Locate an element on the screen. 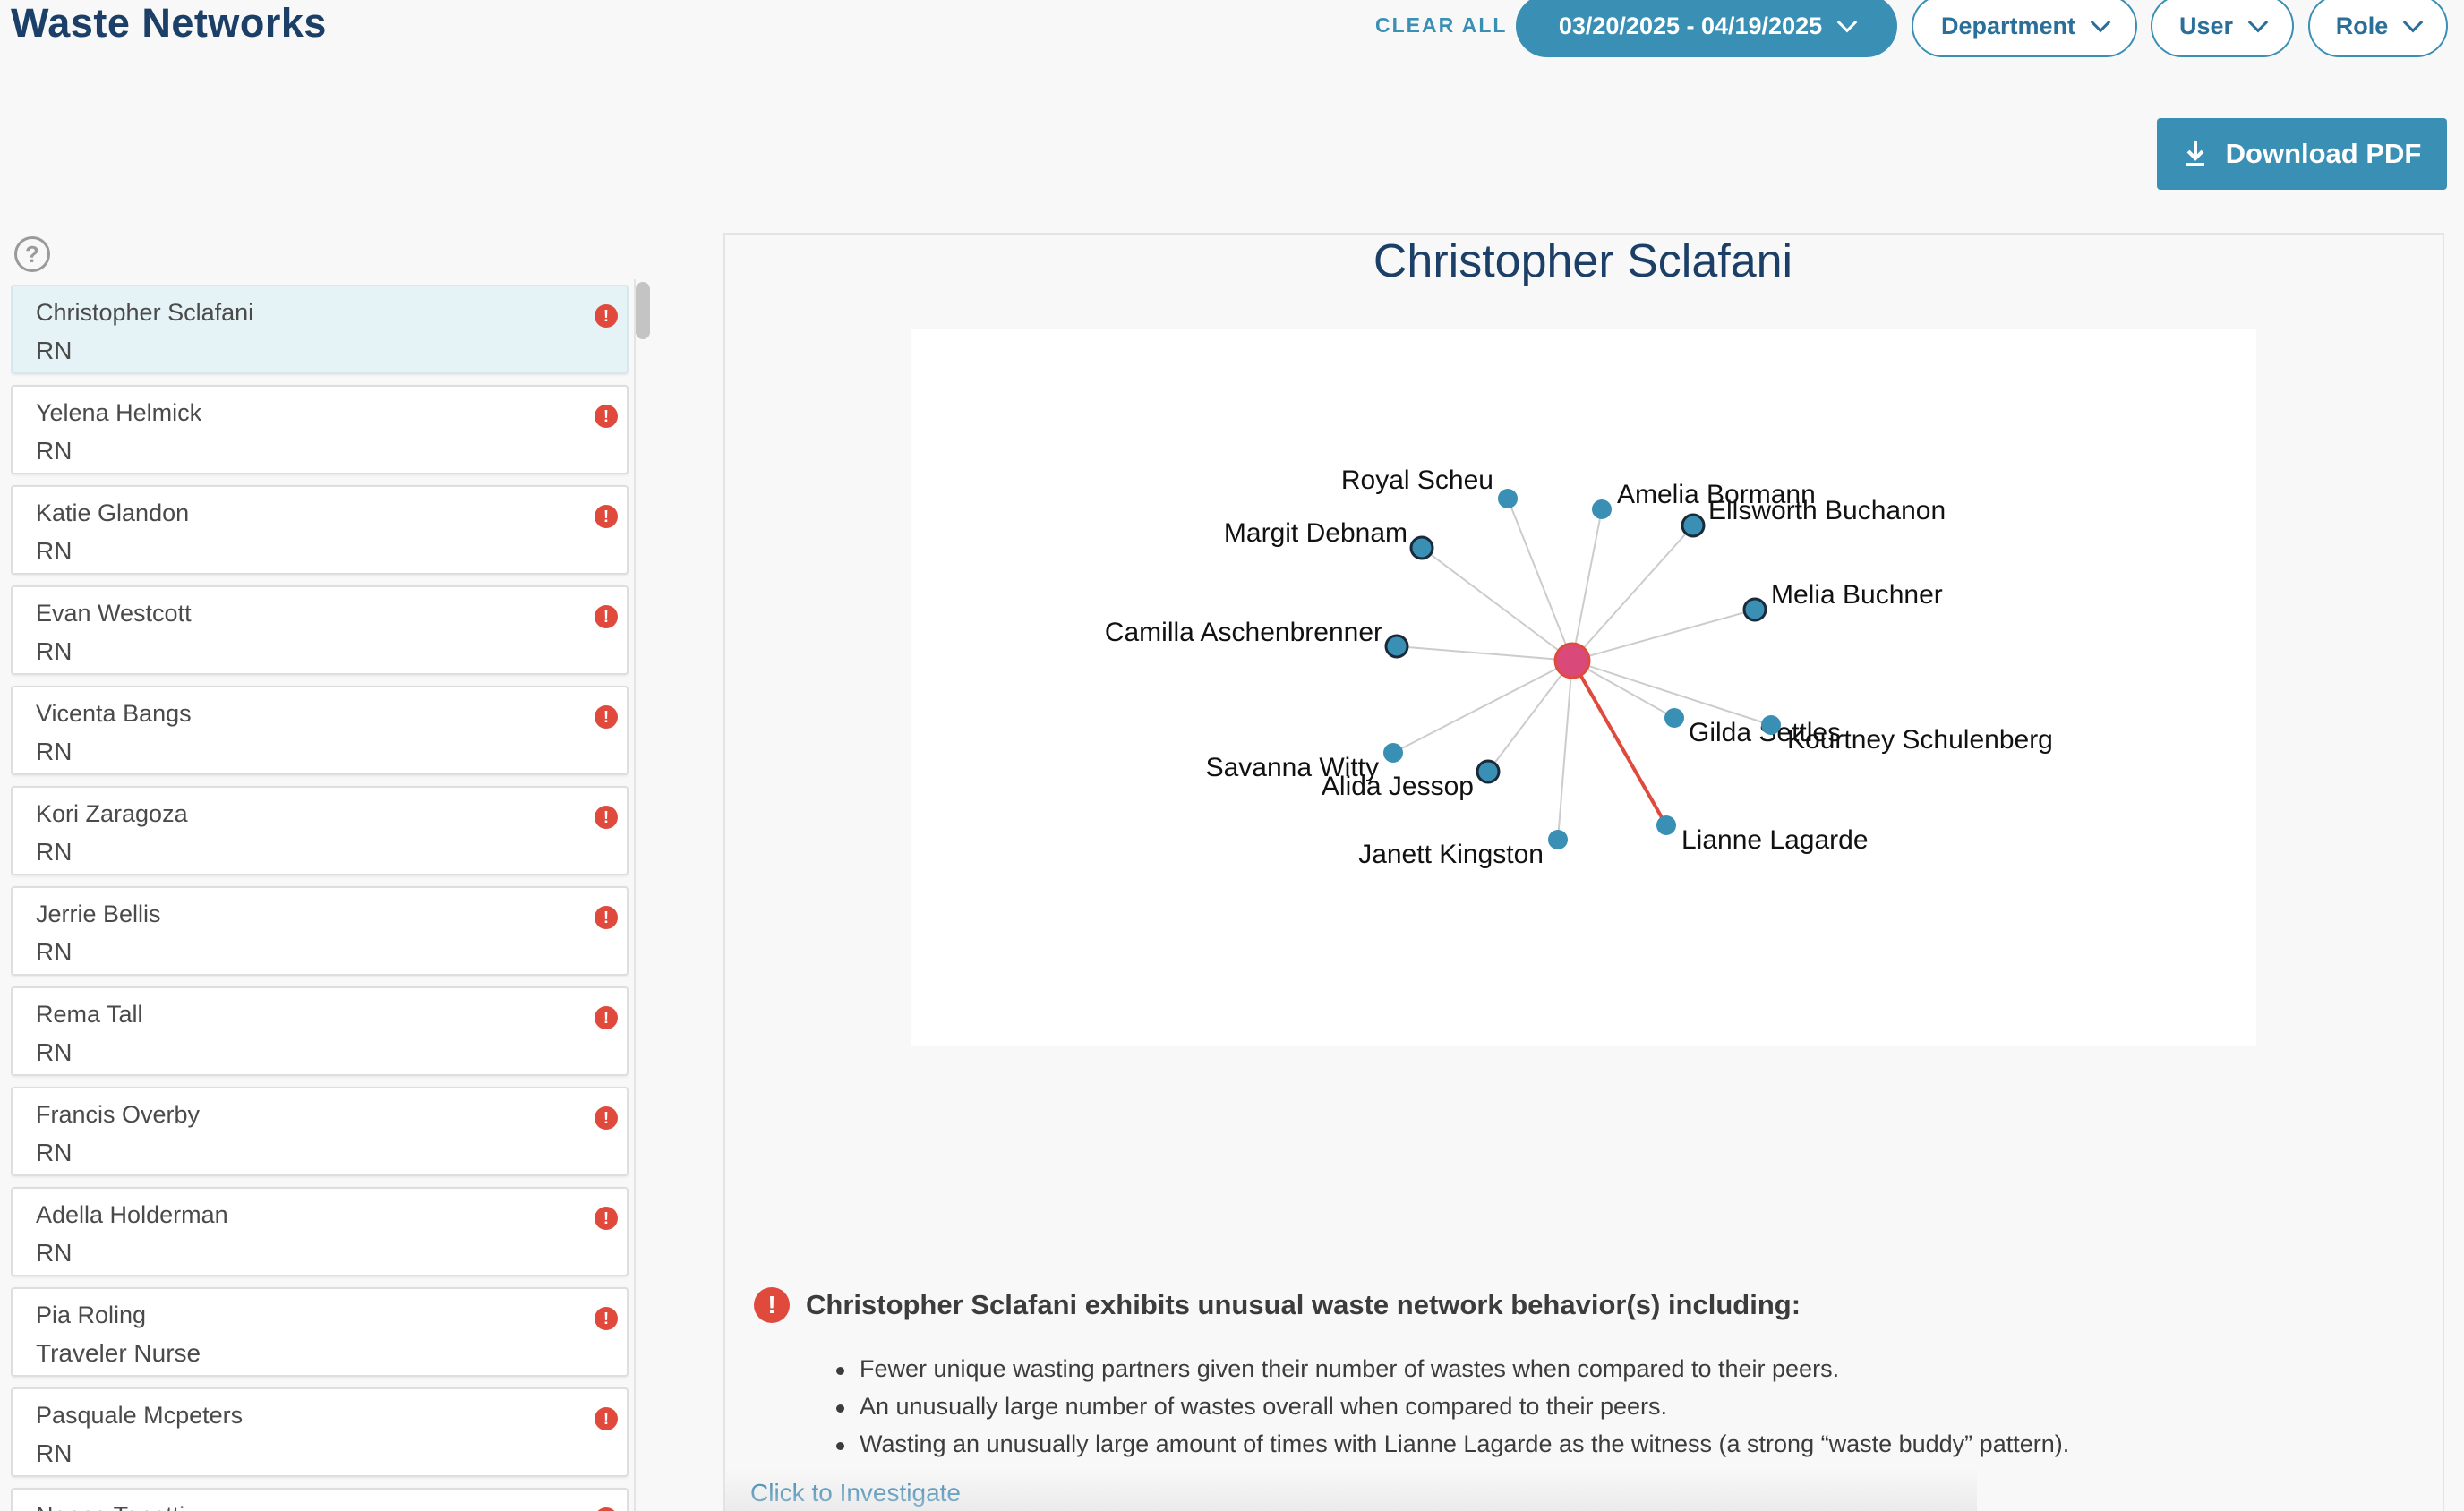 The width and height of the screenshot is (2464, 1511). network-edge-highlighted is located at coordinates (1619, 743).